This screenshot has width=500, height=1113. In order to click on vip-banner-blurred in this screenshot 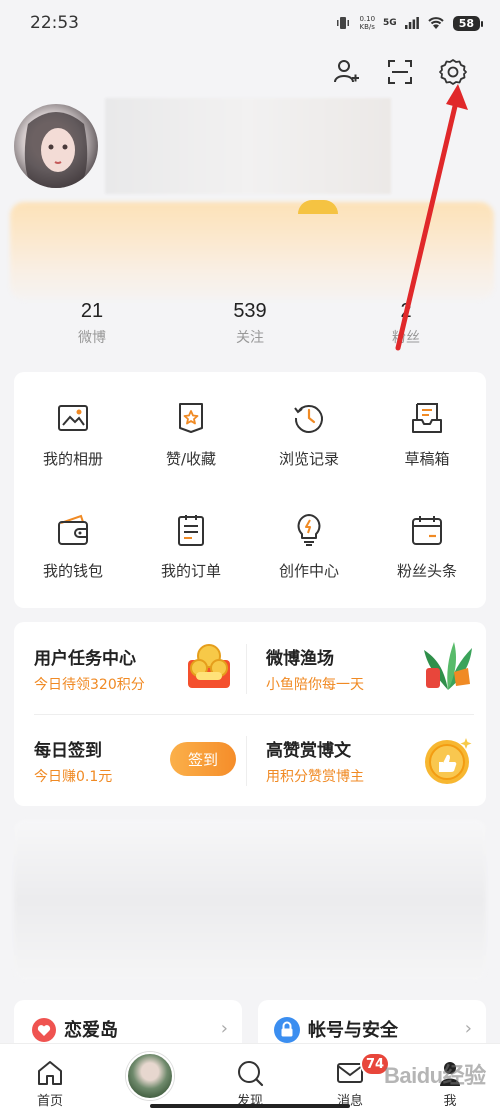, I will do `click(252, 251)`.